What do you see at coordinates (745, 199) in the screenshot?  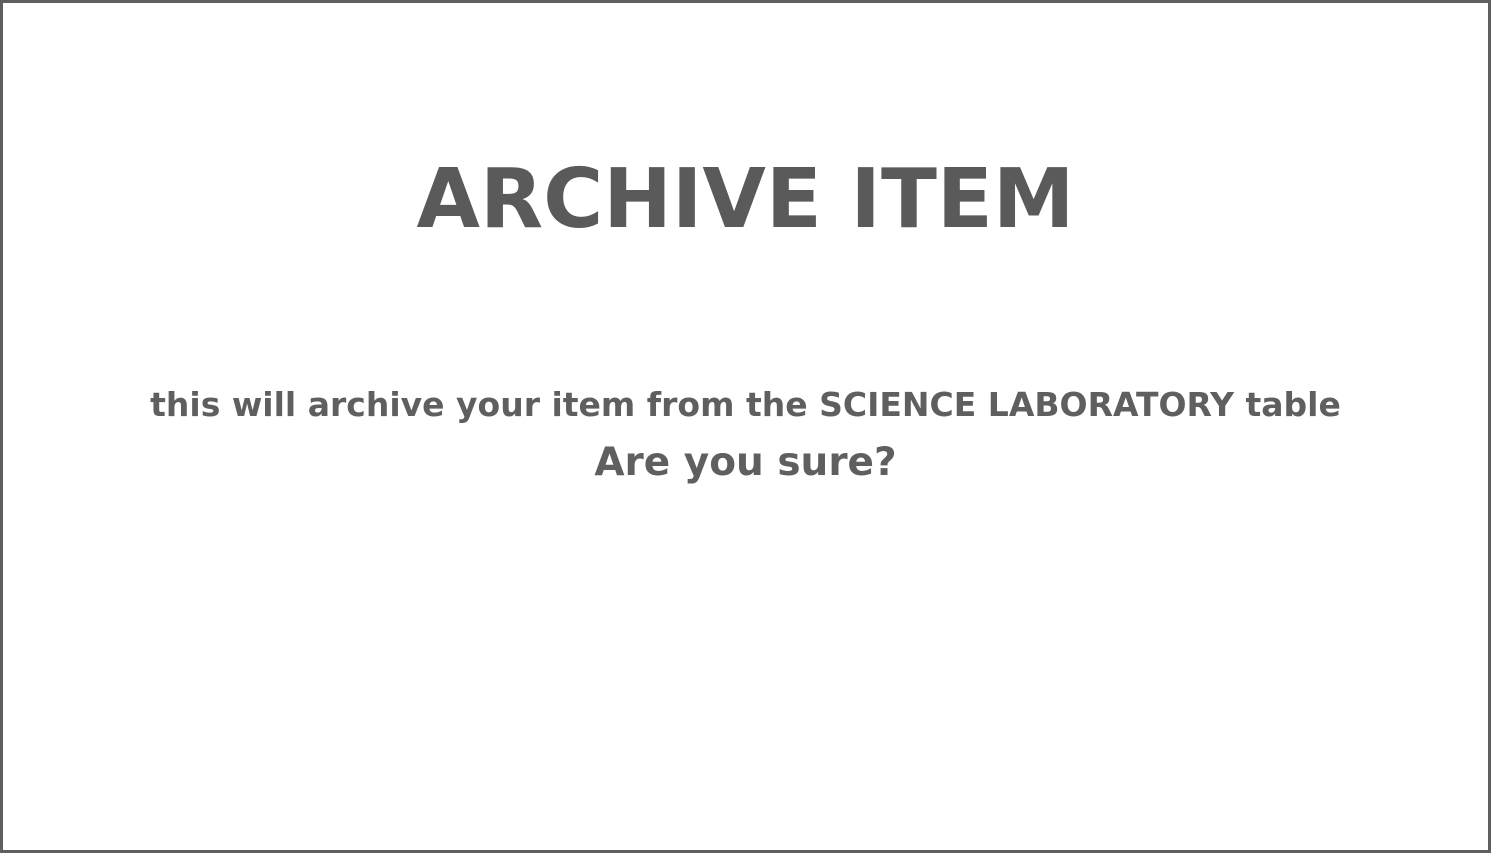 I see `dialog-title: ARCHIVE ITEM` at bounding box center [745, 199].